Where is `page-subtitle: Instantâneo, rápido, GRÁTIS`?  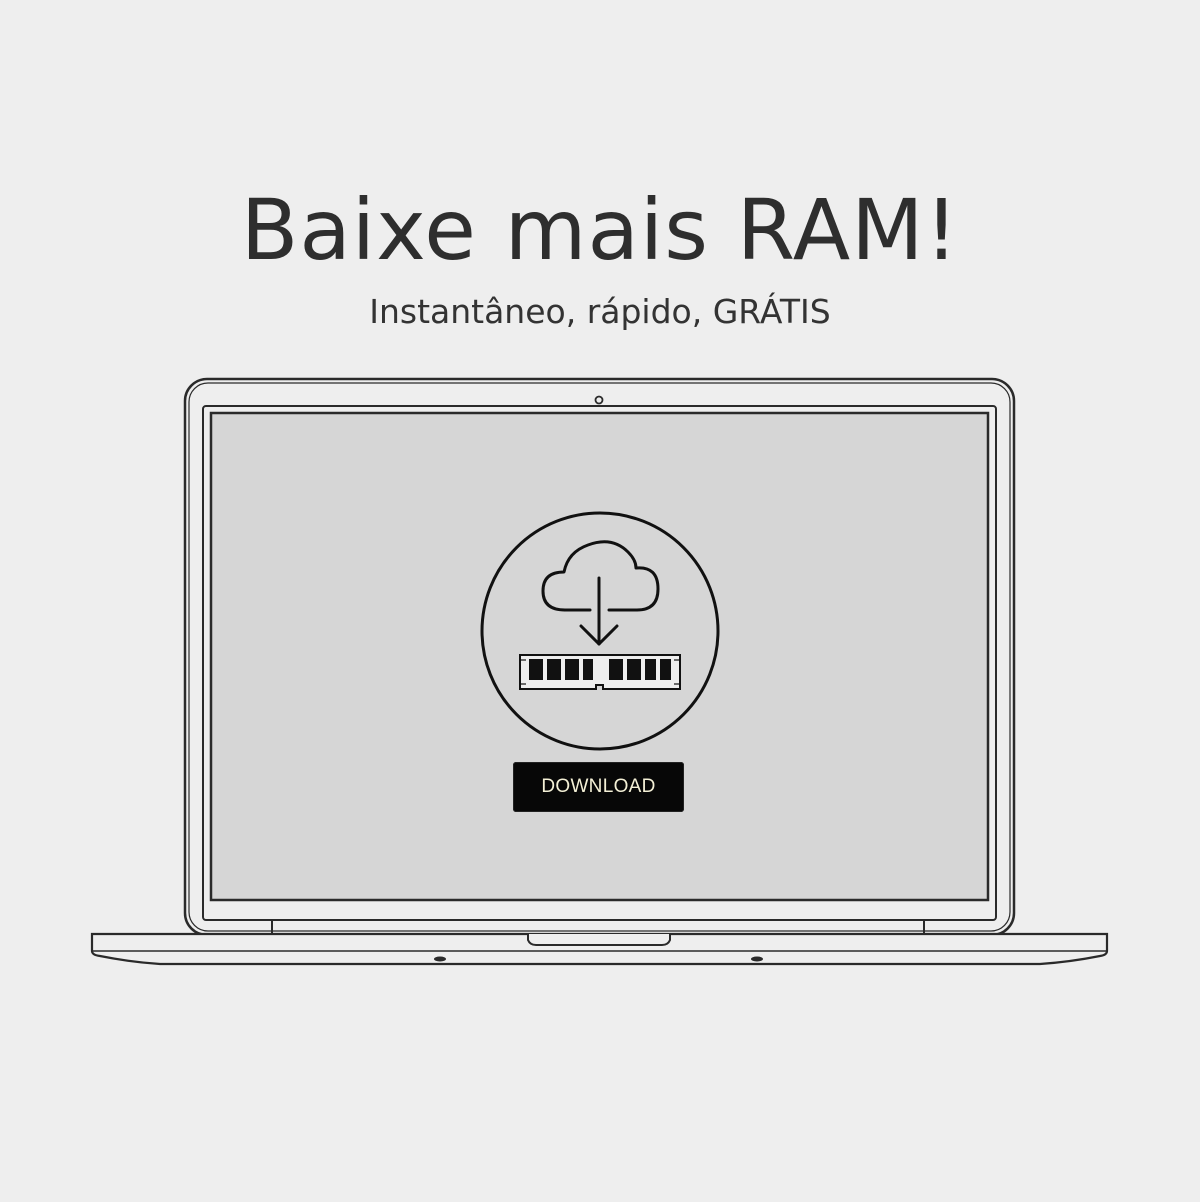
page-subtitle: Instantâneo, rápido, GRÁTIS is located at coordinates (600, 311).